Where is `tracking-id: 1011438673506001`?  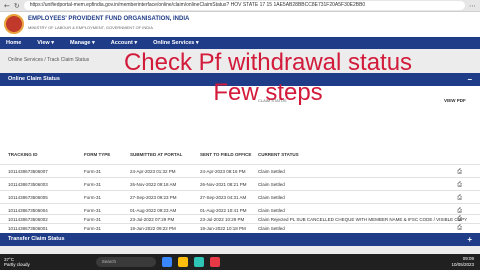 tracking-id: 1011438673506001 is located at coordinates (28, 228).